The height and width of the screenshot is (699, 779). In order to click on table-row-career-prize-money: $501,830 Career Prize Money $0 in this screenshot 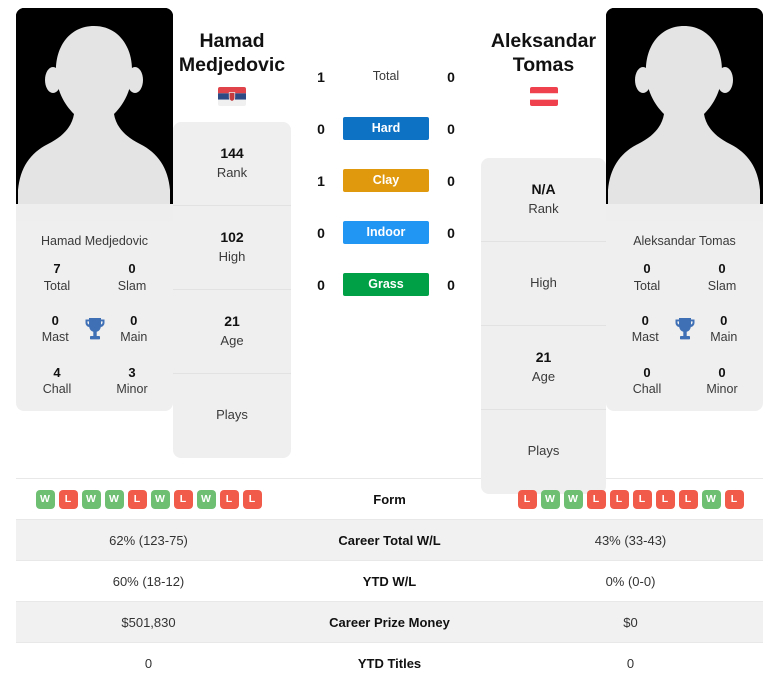, I will do `click(389, 622)`.